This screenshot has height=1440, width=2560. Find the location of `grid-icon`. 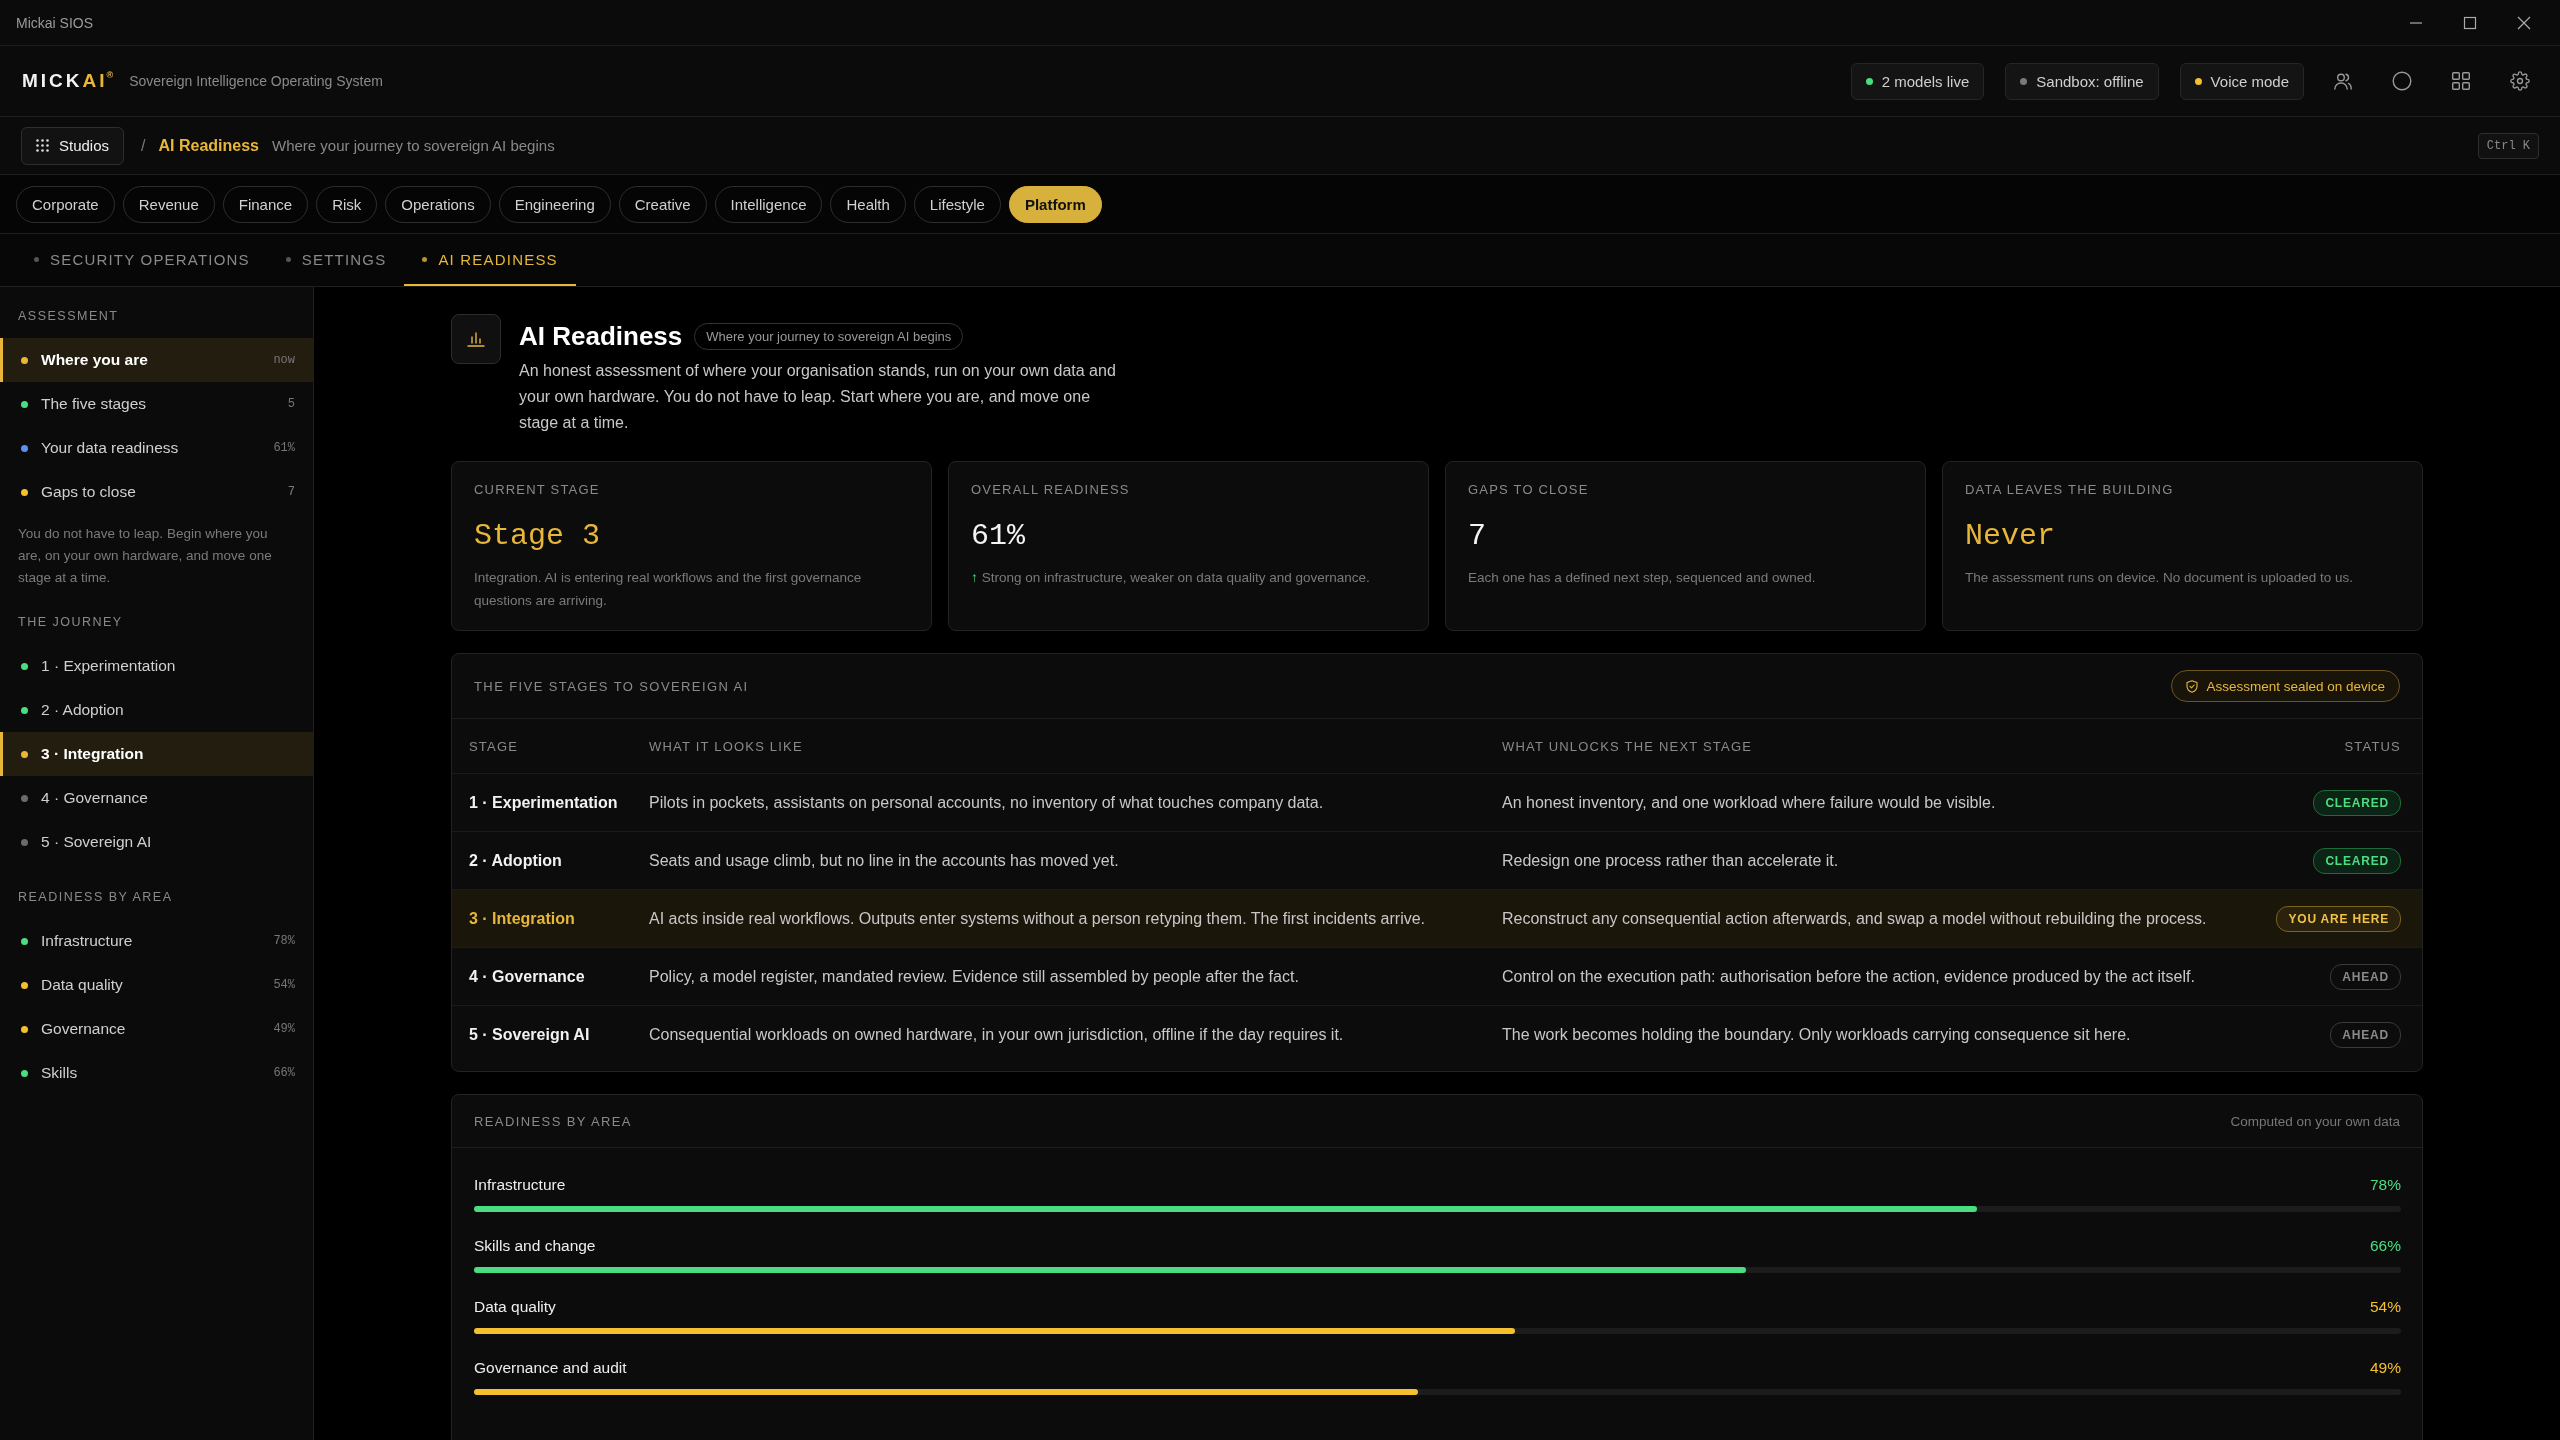

grid-icon is located at coordinates (2461, 81).